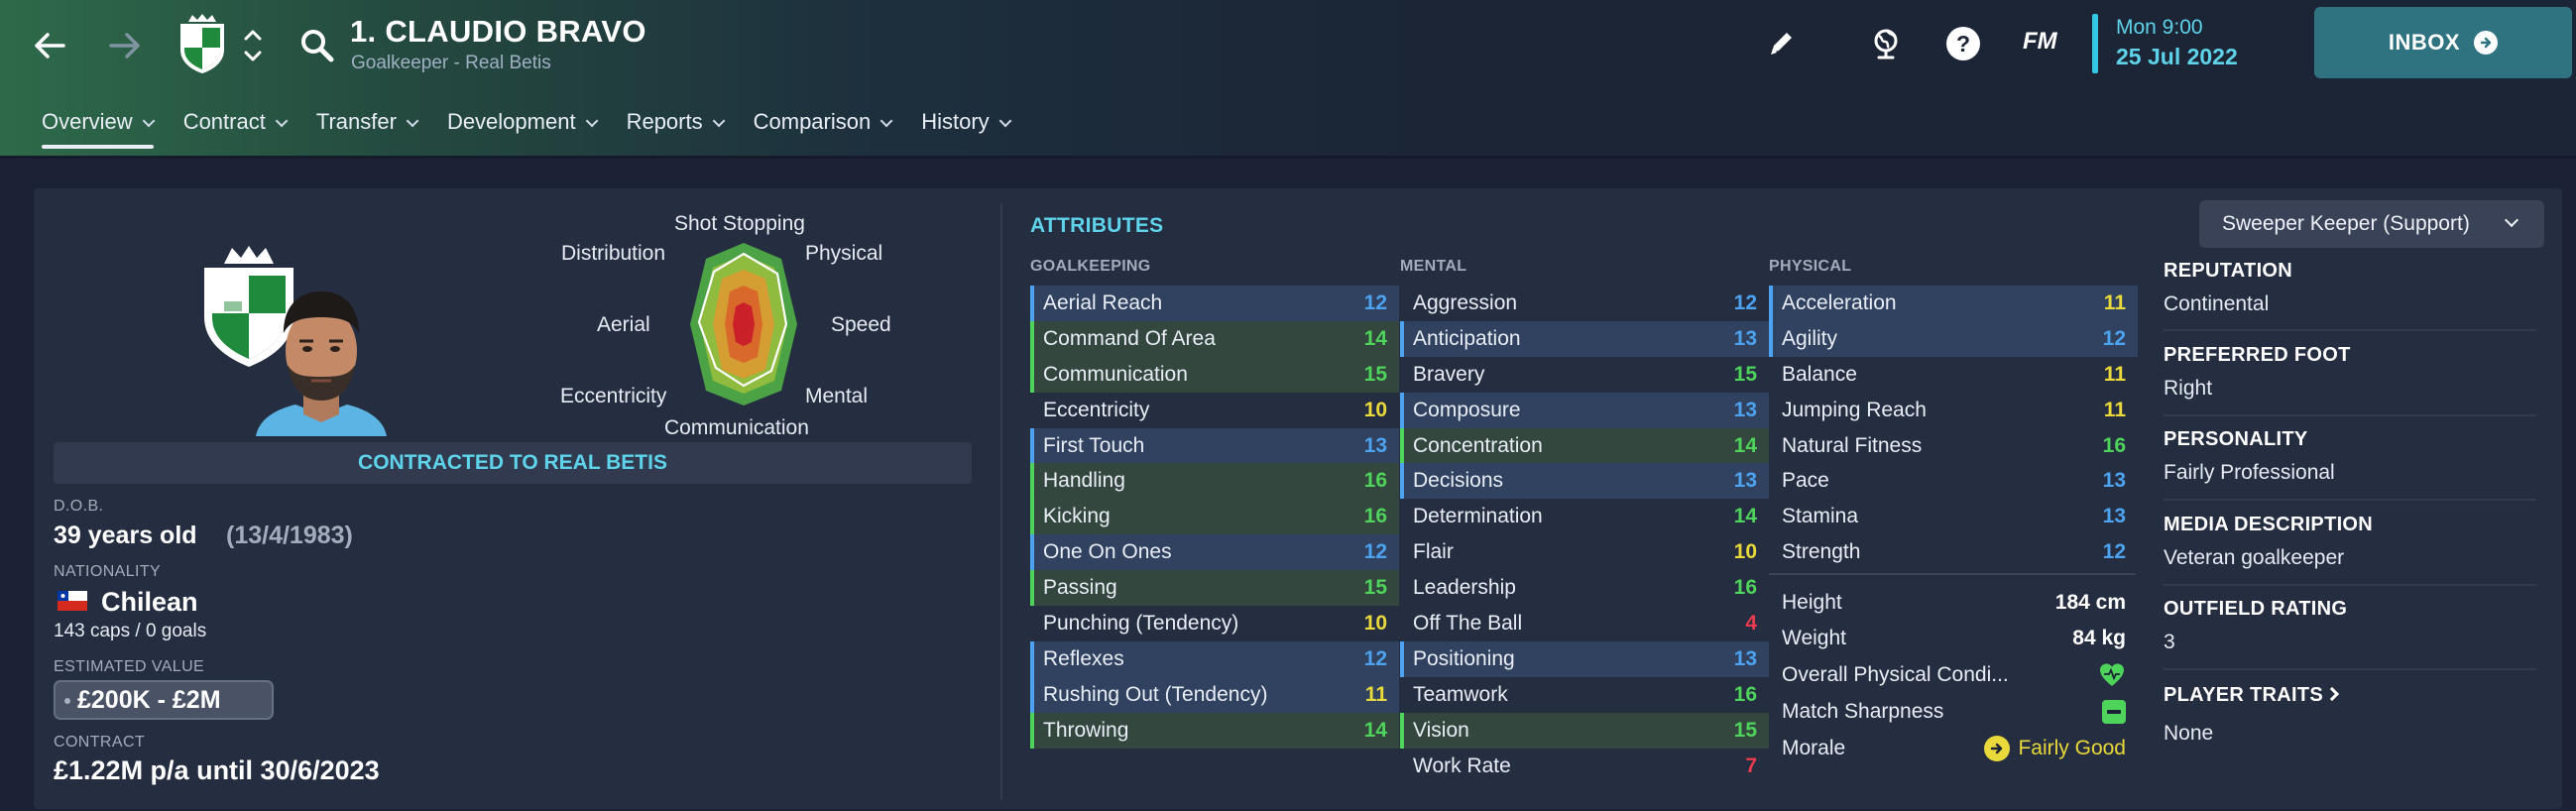  Describe the element at coordinates (73, 601) in the screenshot. I see `chile-flag-icon` at that location.